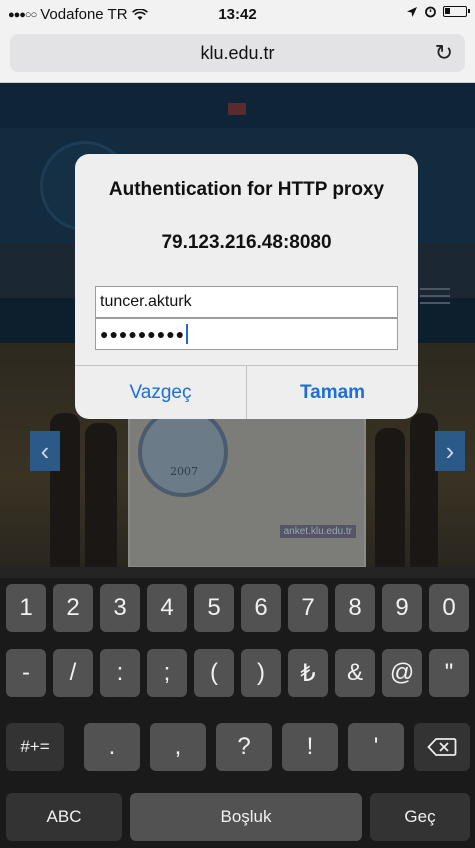  Describe the element at coordinates (246, 817) in the screenshot. I see `key-space: Boşluk` at that location.